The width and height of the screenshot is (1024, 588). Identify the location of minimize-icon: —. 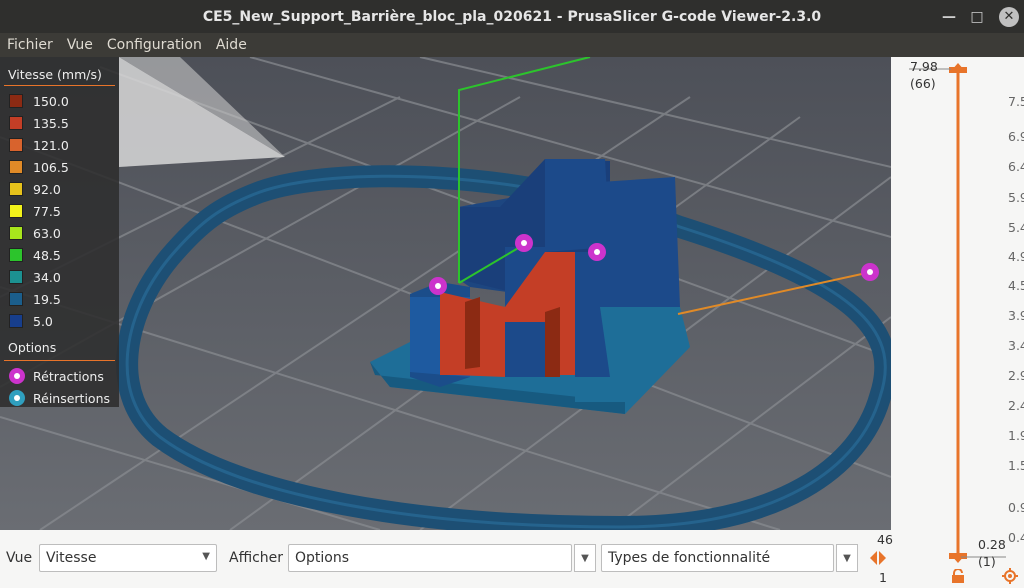
(949, 16).